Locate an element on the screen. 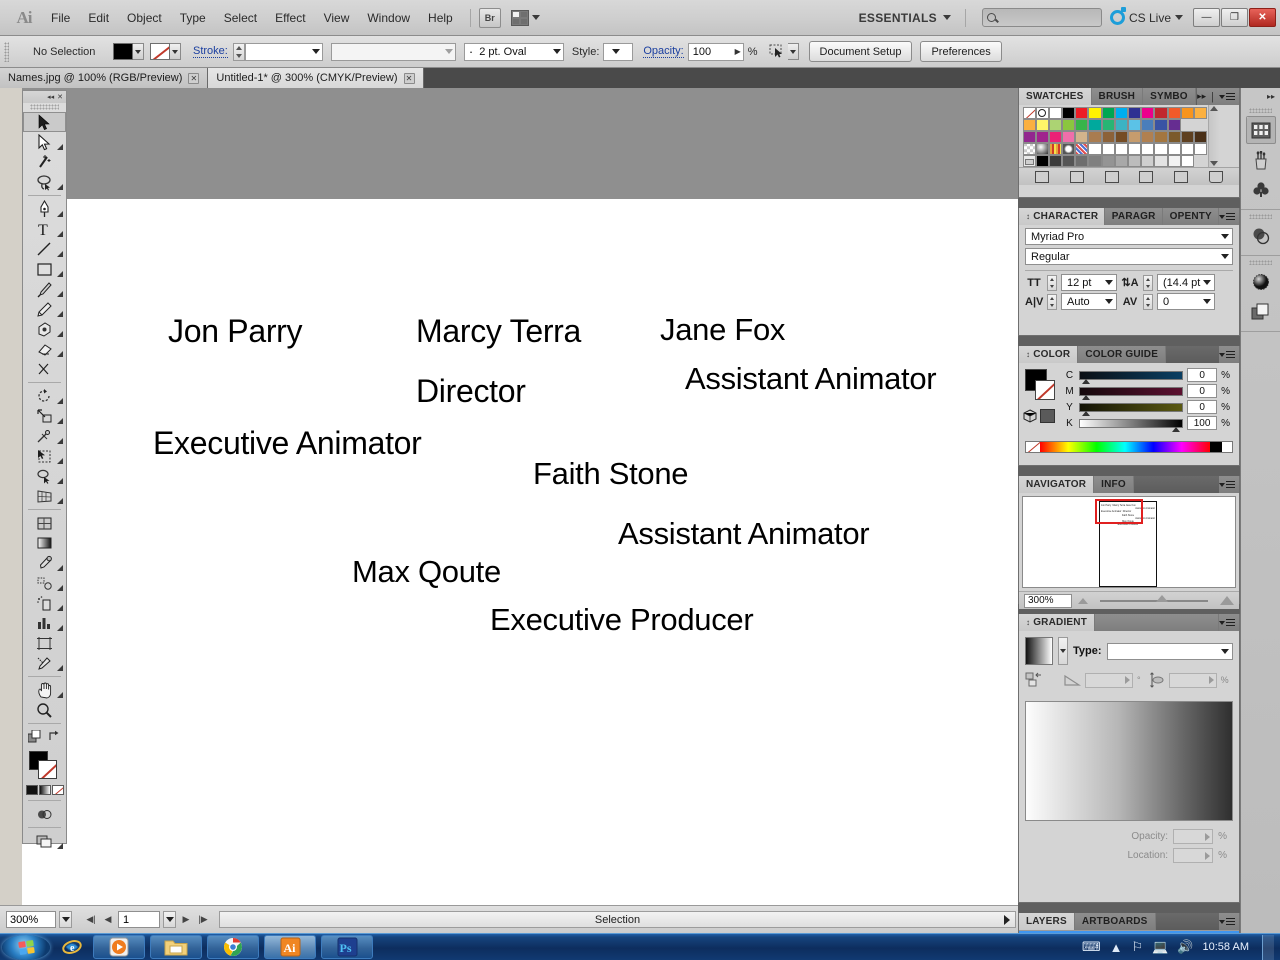  swatch-black is located at coordinates (1069, 112).